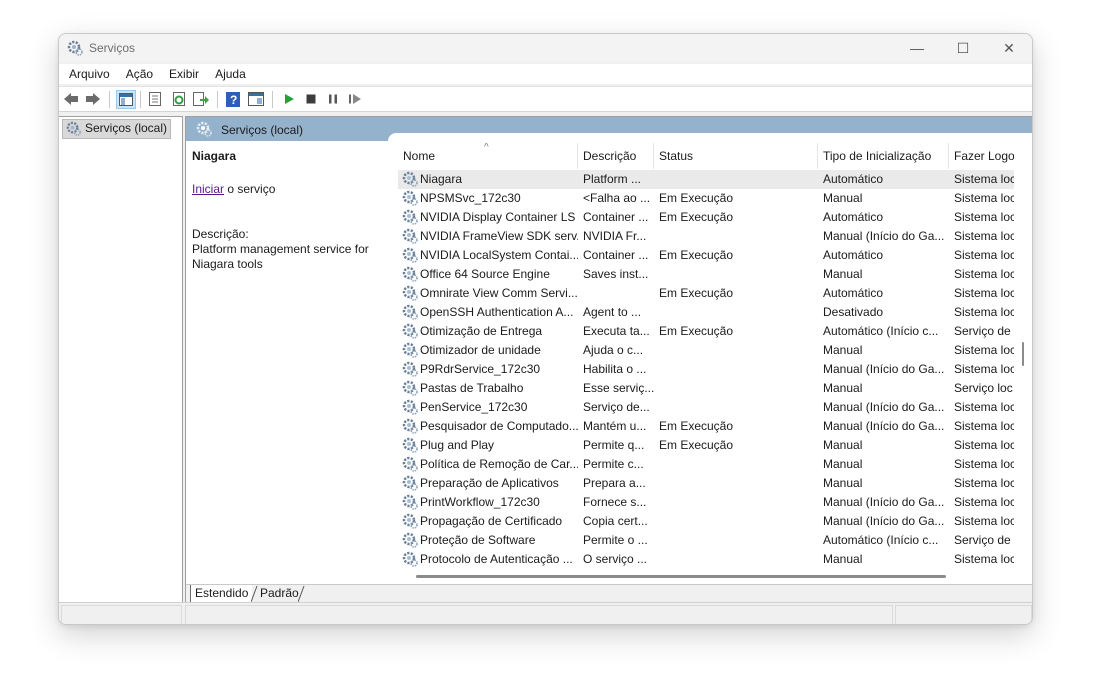 Image resolution: width=1102 pixels, height=689 pixels. What do you see at coordinates (853, 293) in the screenshot?
I see `service-startup-cell: Automático` at bounding box center [853, 293].